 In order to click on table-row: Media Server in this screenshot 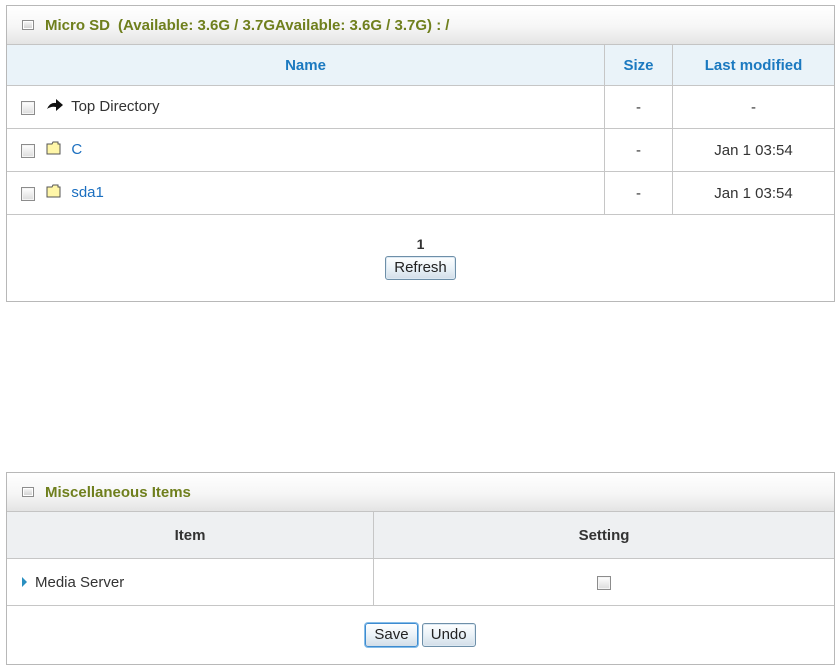, I will do `click(420, 582)`.